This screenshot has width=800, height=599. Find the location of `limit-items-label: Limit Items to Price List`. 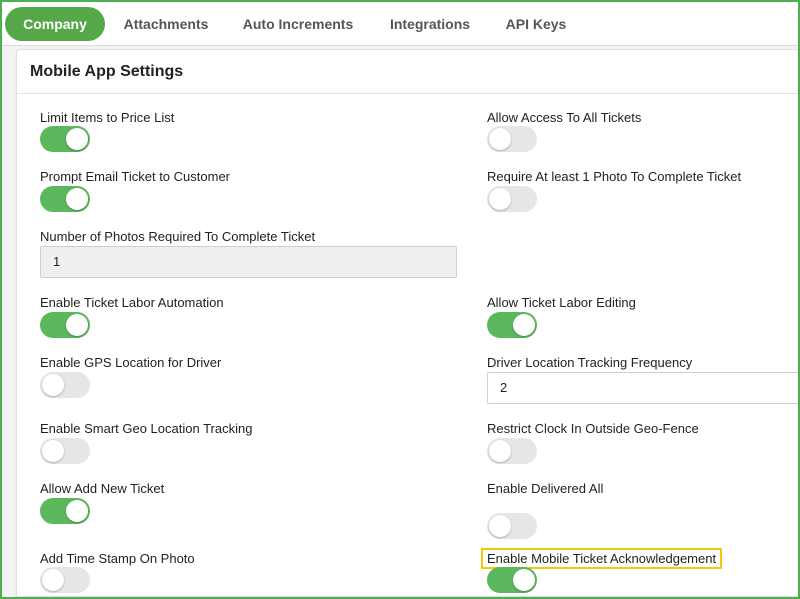

limit-items-label: Limit Items to Price List is located at coordinates (107, 117).